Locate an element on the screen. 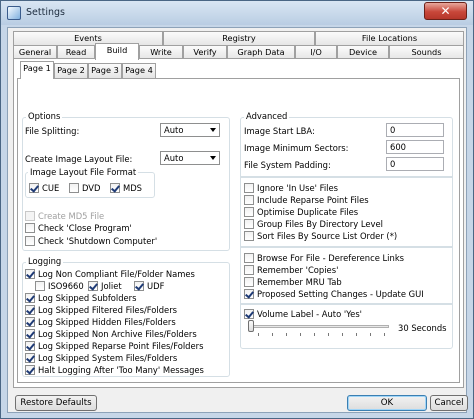  adv-option: Optimise Duplicate Files is located at coordinates (301, 211).